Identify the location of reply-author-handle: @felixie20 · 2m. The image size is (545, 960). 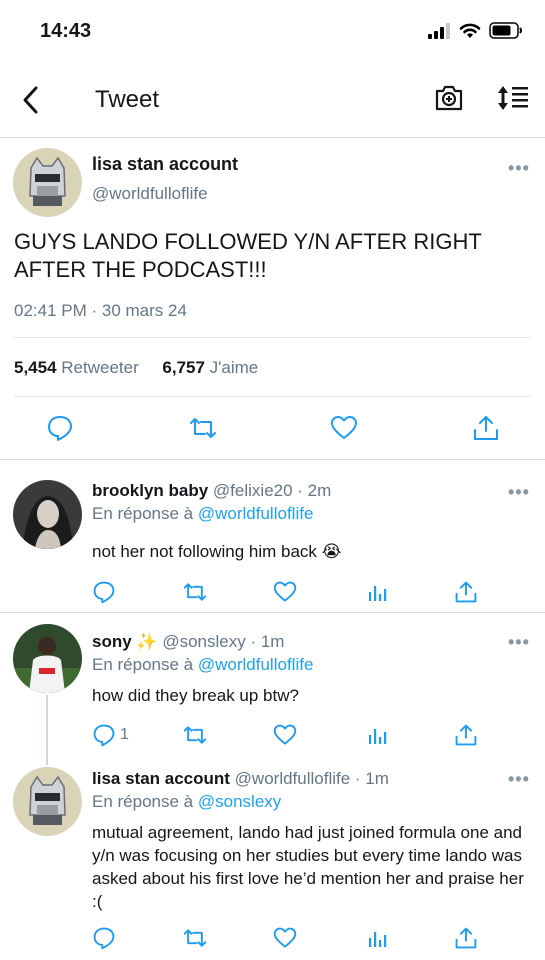
(272, 490).